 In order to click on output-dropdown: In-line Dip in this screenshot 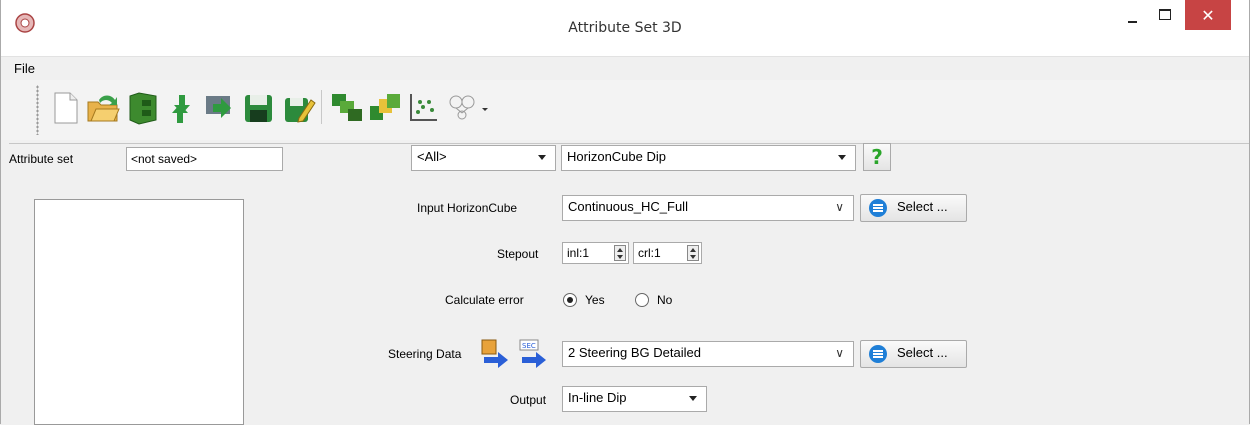, I will do `click(634, 399)`.